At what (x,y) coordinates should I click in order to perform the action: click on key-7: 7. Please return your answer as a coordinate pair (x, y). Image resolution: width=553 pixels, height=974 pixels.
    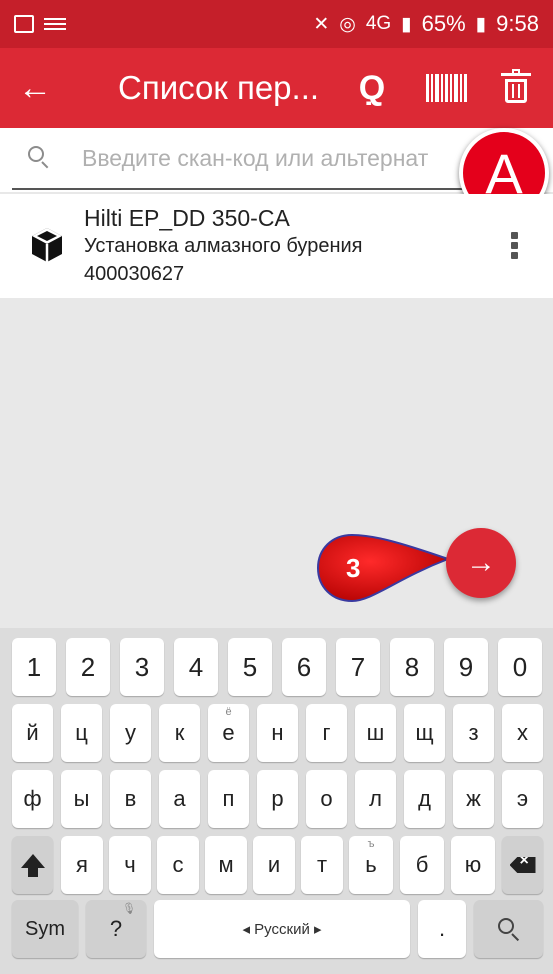
    Looking at the image, I should click on (358, 667).